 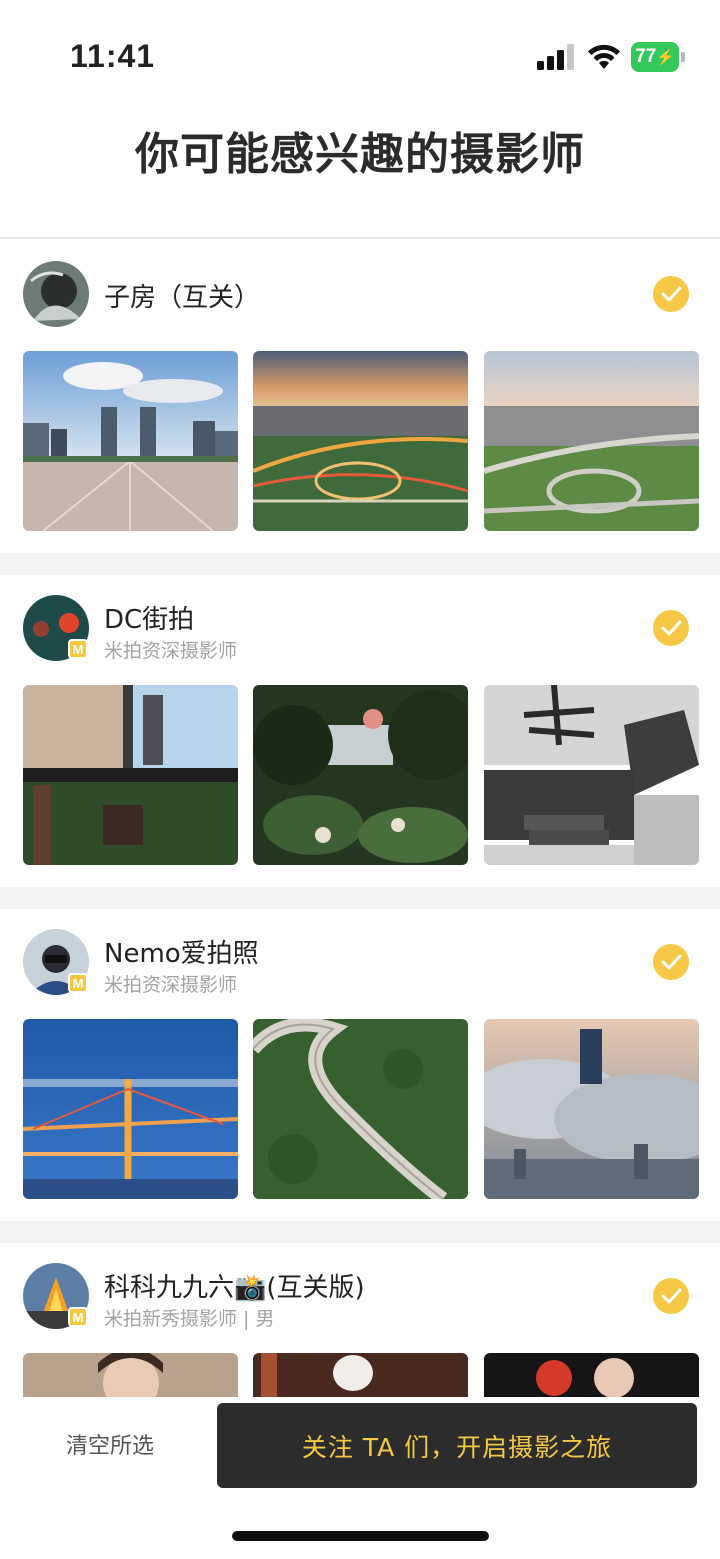 What do you see at coordinates (555, 57) in the screenshot?
I see `cellular-signal-icon` at bounding box center [555, 57].